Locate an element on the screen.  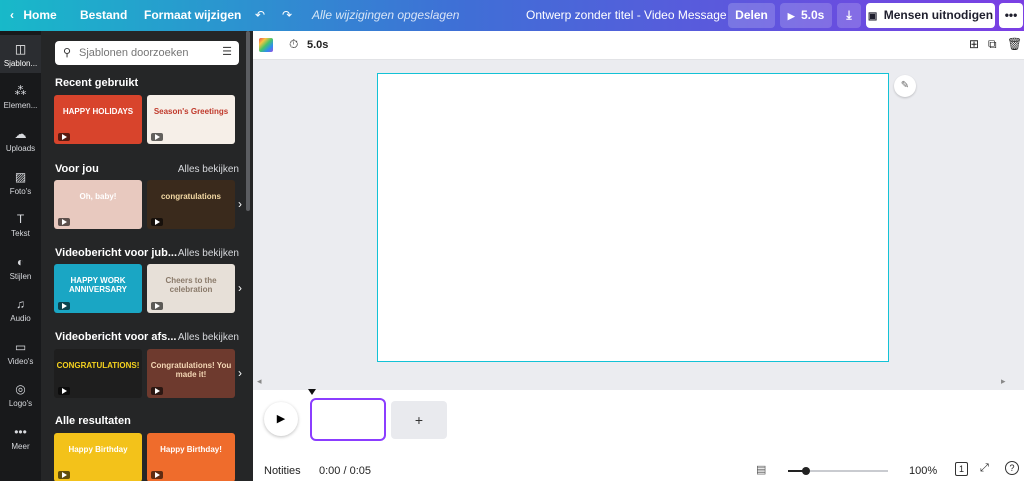
search-icon: ⚲ is located at coordinates (67, 53).